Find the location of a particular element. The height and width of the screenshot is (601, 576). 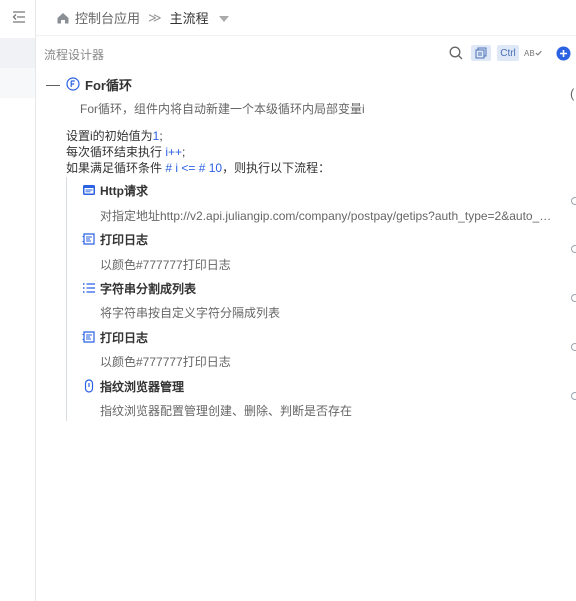

designer-title: 流程设计器 is located at coordinates (74, 55).